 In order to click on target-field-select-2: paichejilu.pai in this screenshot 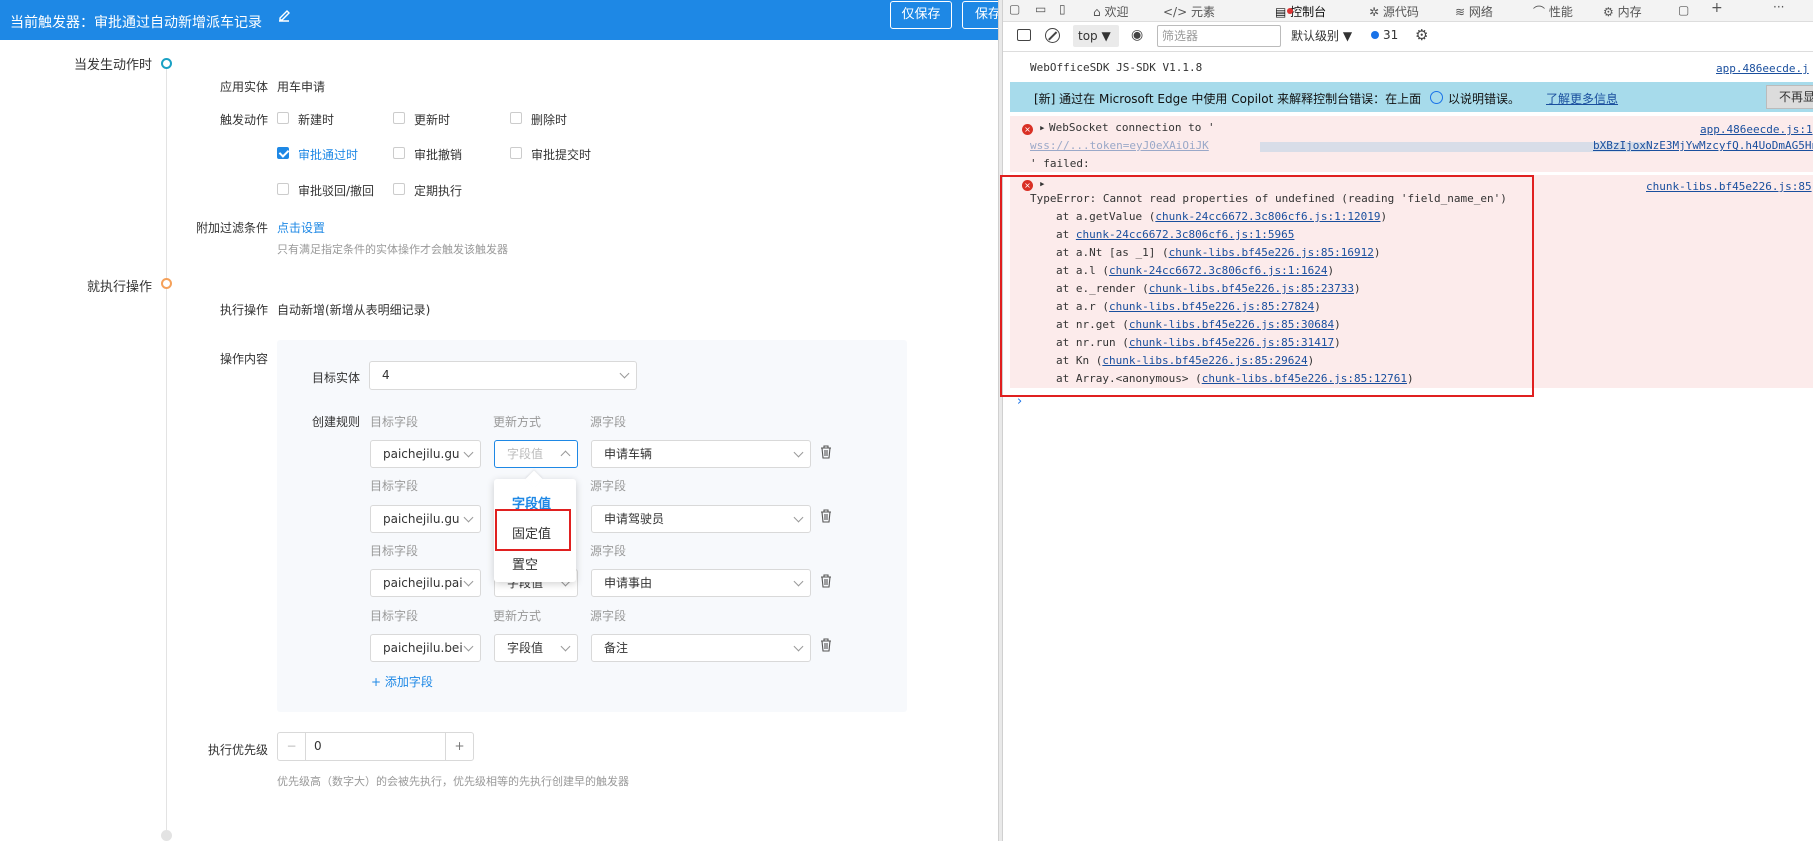, I will do `click(425, 583)`.